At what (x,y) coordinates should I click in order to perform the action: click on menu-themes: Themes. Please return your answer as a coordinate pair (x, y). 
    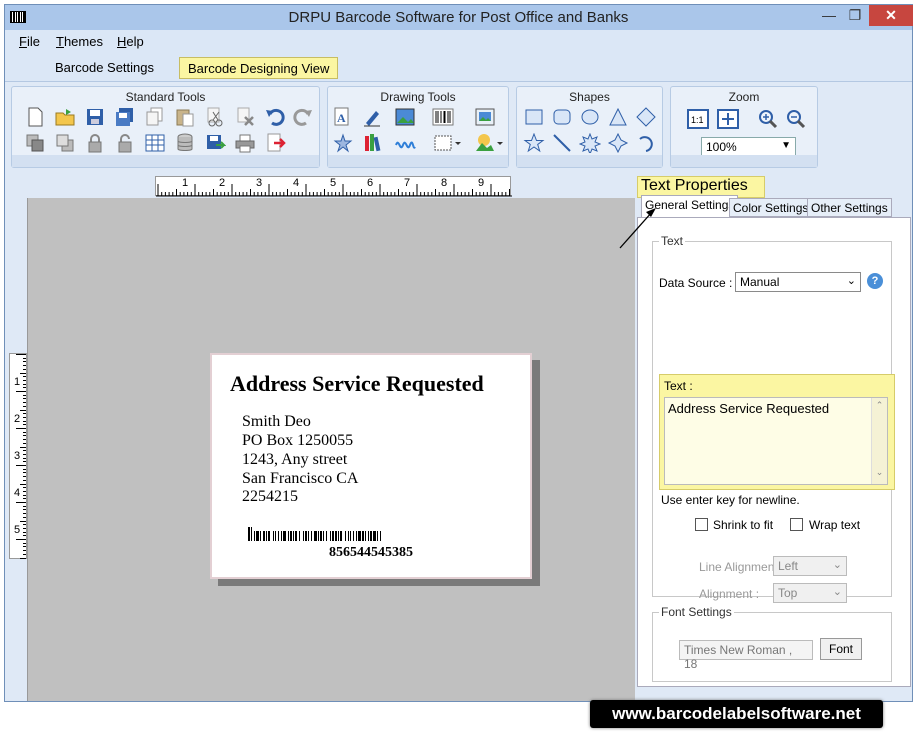
    Looking at the image, I should click on (79, 41).